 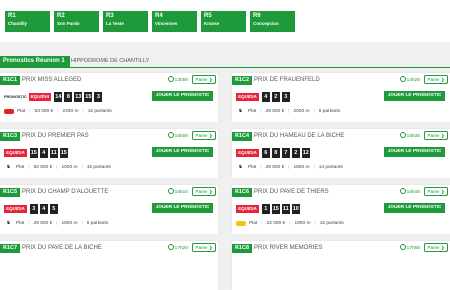 What do you see at coordinates (341, 265) in the screenshot?
I see `race-card: R1C8 PRIX RIVER MEMORIES 17h55 Parier ❯` at bounding box center [341, 265].